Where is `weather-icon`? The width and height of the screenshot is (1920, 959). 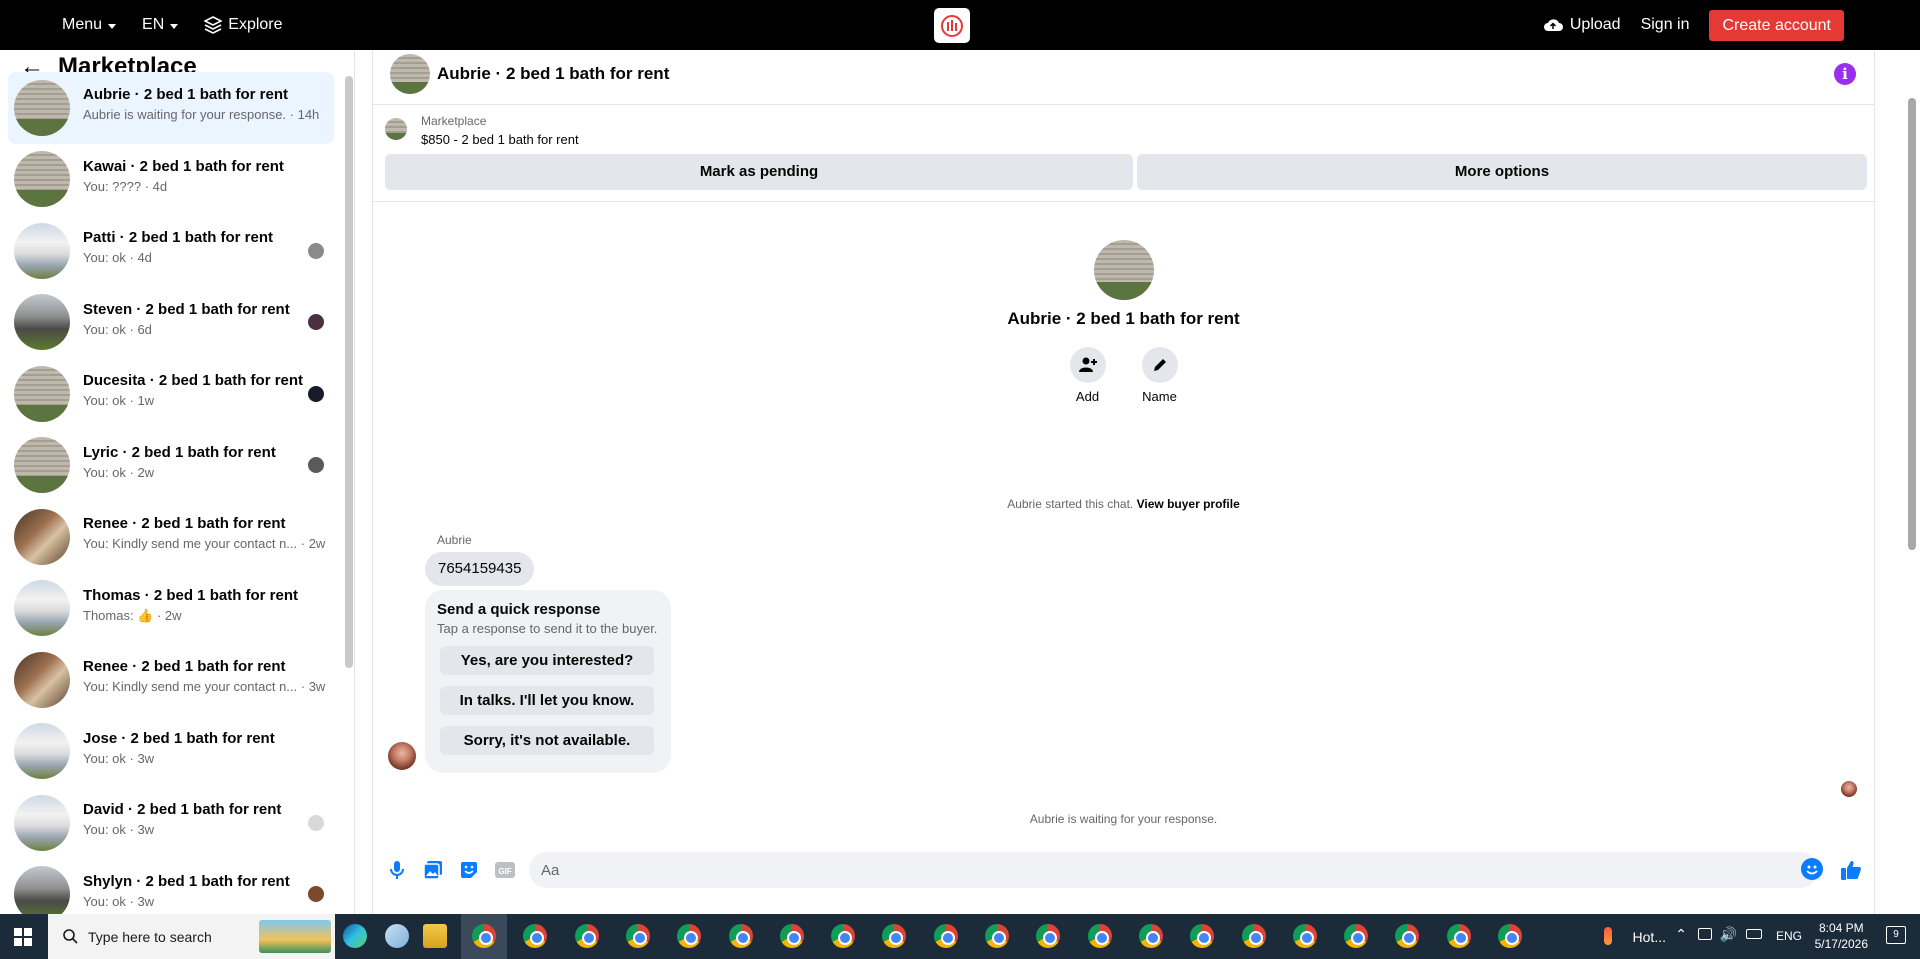 weather-icon is located at coordinates (1608, 936).